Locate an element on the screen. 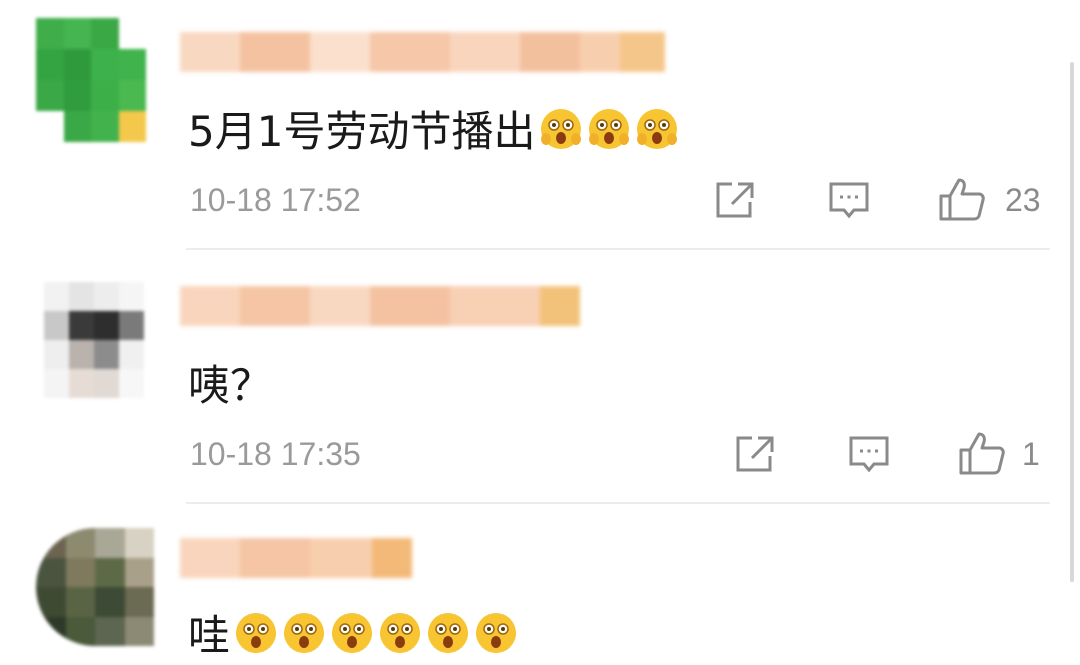  comment-time: 10-18 17:35 is located at coordinates (275, 454).